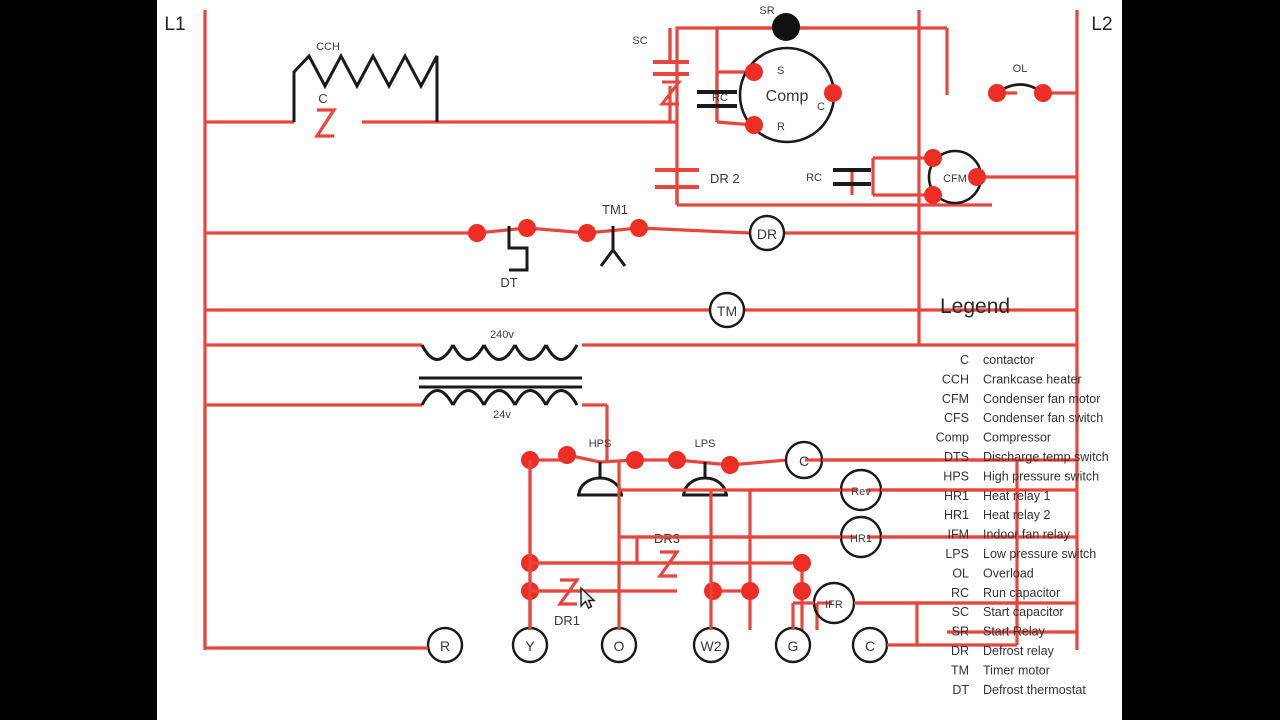 The width and height of the screenshot is (1280, 720). What do you see at coordinates (639, 228) in the screenshot?
I see `dot-tm1-right` at bounding box center [639, 228].